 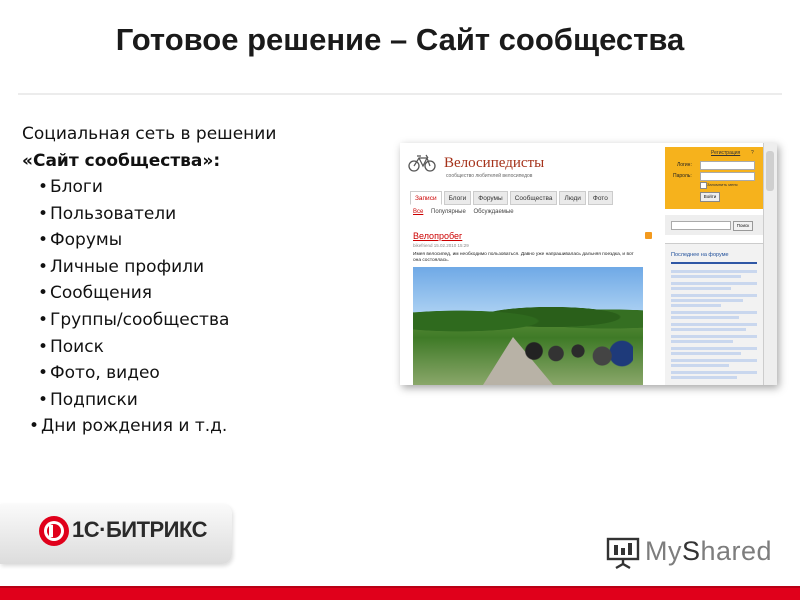 I want to click on myshared-rest: hared, so click(x=736, y=551).